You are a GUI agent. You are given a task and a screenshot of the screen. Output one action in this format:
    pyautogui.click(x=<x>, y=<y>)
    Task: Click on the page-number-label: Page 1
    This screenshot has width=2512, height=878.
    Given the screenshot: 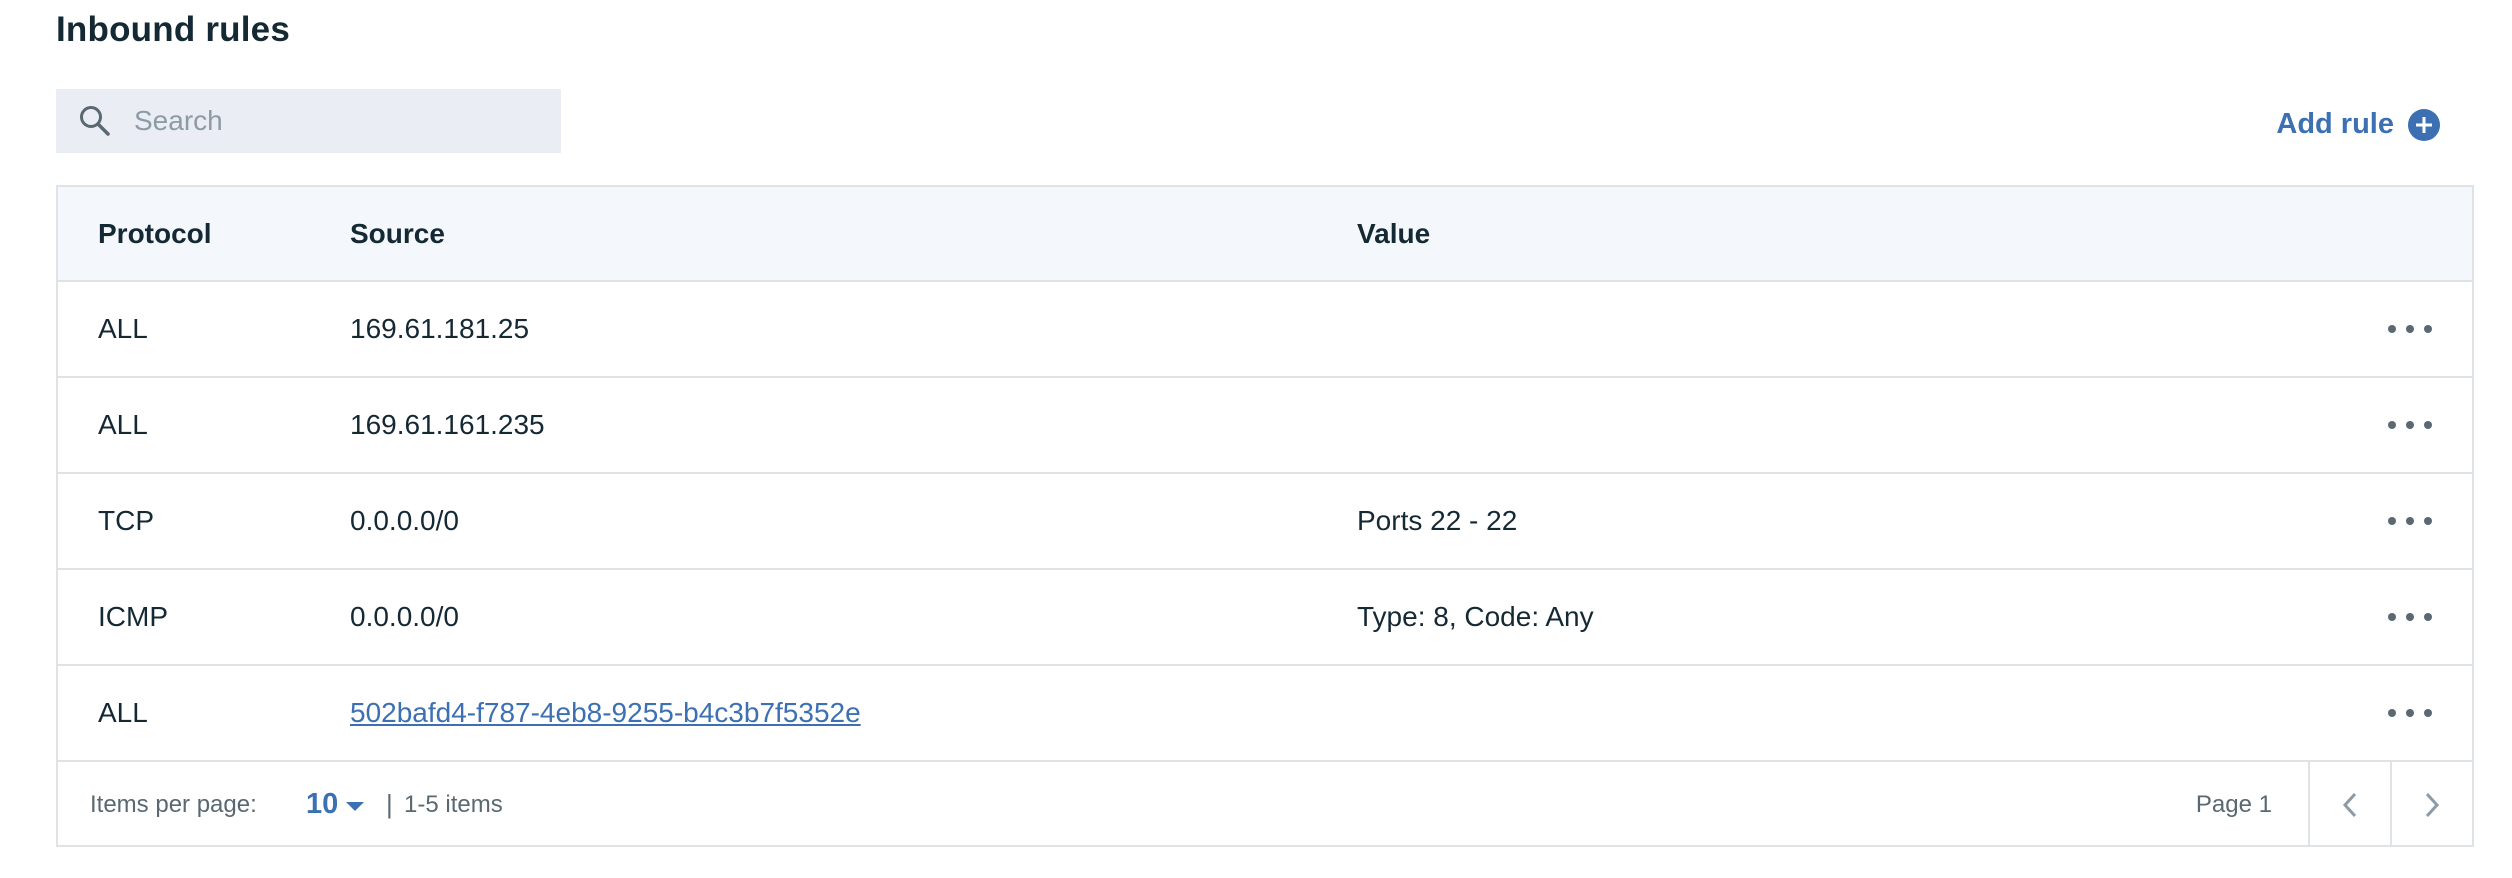 What is the action you would take?
    pyautogui.click(x=2233, y=804)
    